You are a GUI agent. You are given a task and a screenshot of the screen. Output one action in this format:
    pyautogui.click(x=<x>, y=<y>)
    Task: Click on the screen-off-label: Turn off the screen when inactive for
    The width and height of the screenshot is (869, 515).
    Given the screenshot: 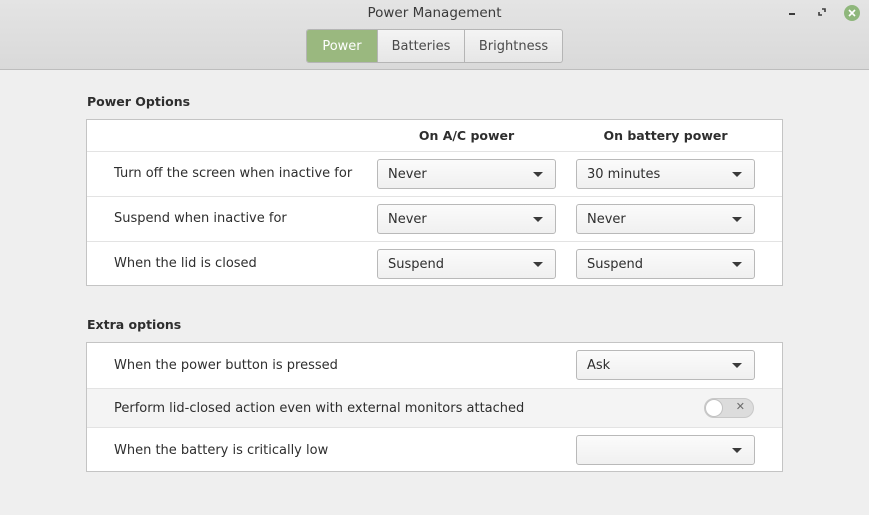 What is the action you would take?
    pyautogui.click(x=233, y=173)
    